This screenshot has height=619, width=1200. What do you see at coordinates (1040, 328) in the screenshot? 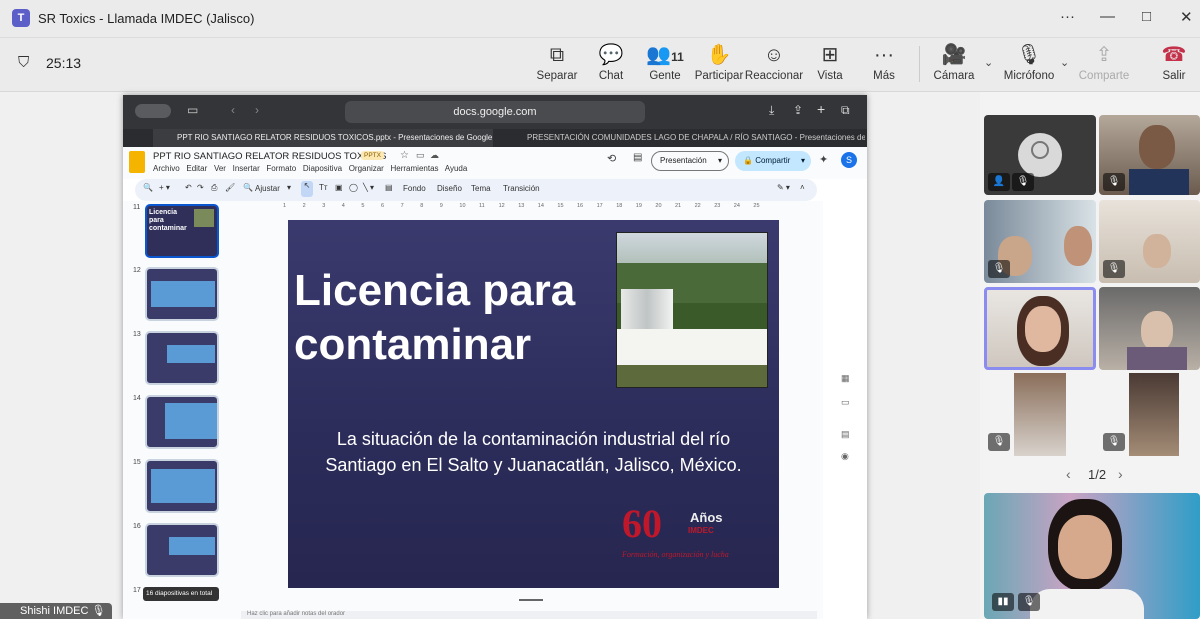
I see `participant-tile-speaking` at bounding box center [1040, 328].